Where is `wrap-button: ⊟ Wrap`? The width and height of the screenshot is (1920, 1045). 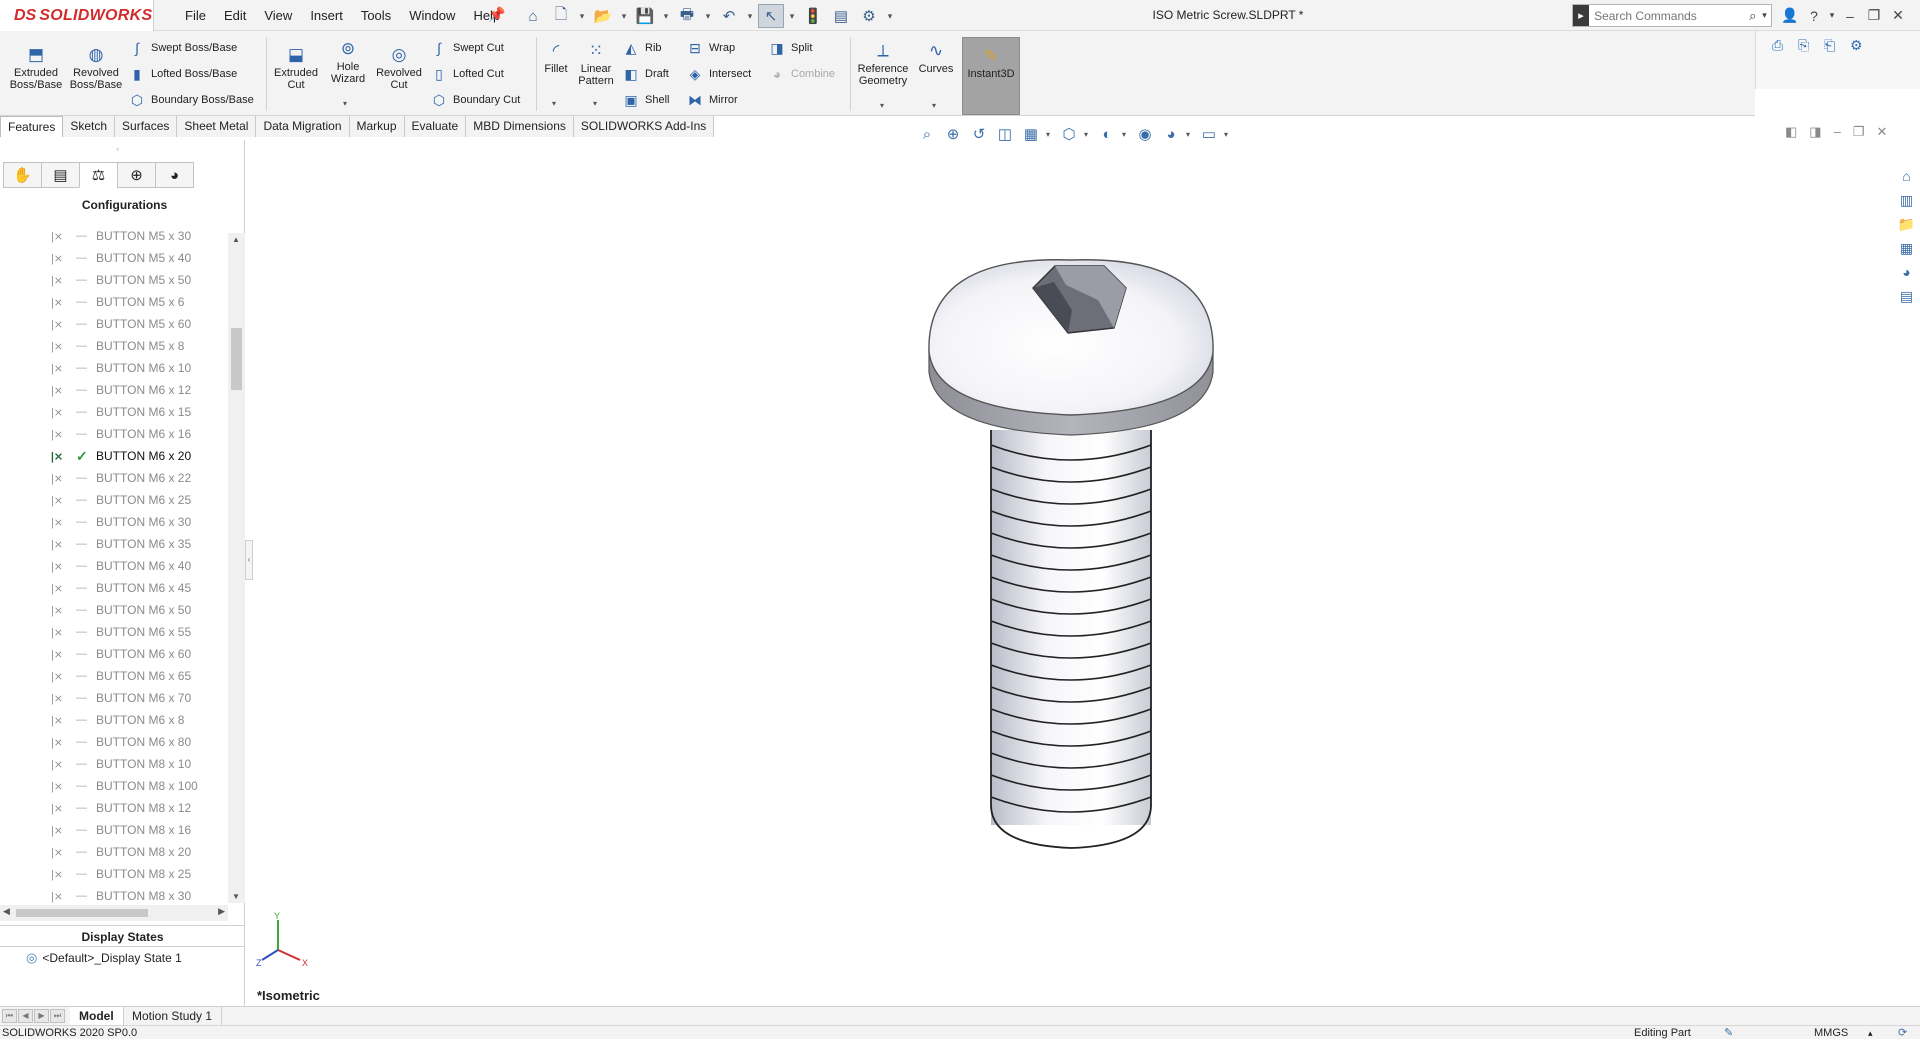
wrap-button: ⊟ Wrap is located at coordinates (710, 48).